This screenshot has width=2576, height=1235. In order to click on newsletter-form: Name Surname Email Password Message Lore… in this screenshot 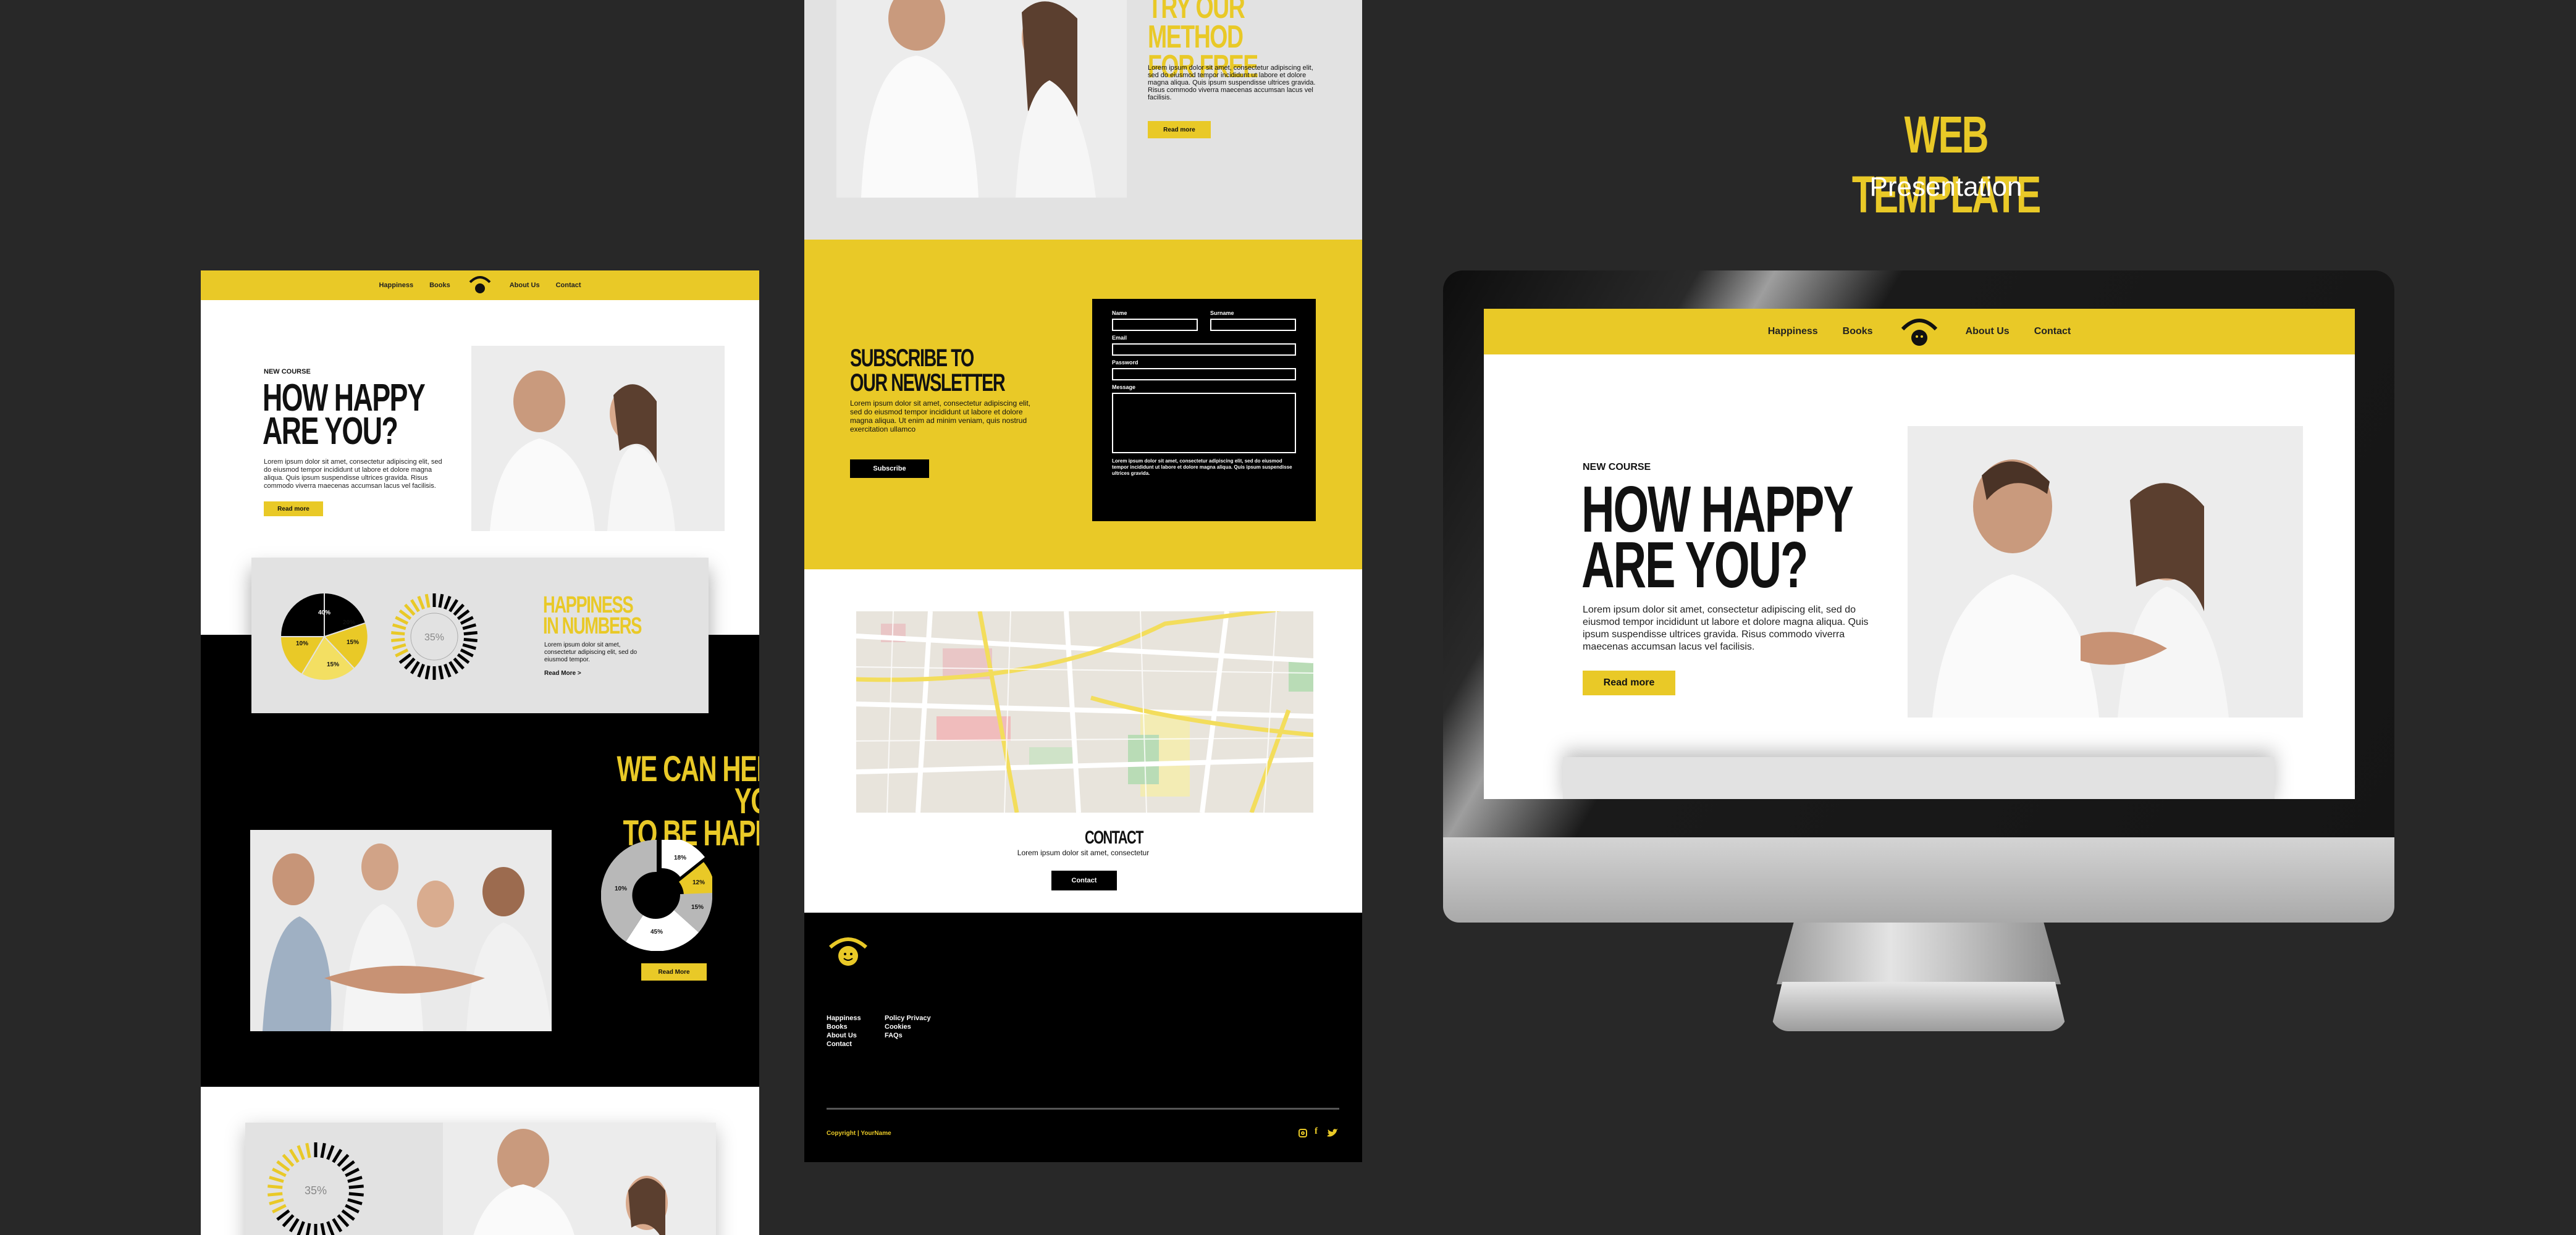, I will do `click(1204, 410)`.